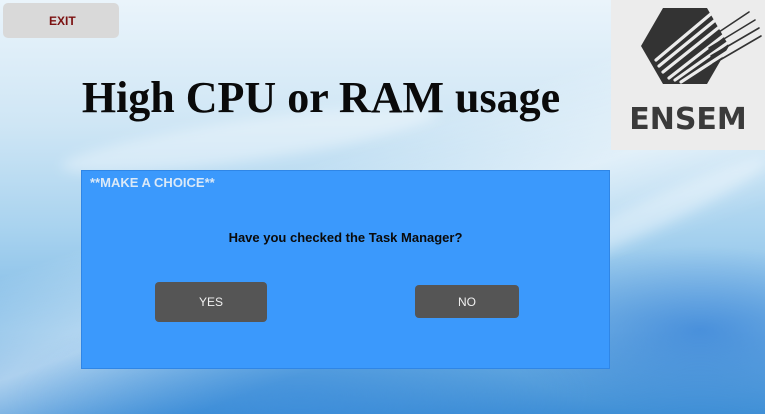 Image resolution: width=765 pixels, height=414 pixels. Describe the element at coordinates (152, 182) in the screenshot. I see `panel-header: **MAKE A CHOICE**` at that location.